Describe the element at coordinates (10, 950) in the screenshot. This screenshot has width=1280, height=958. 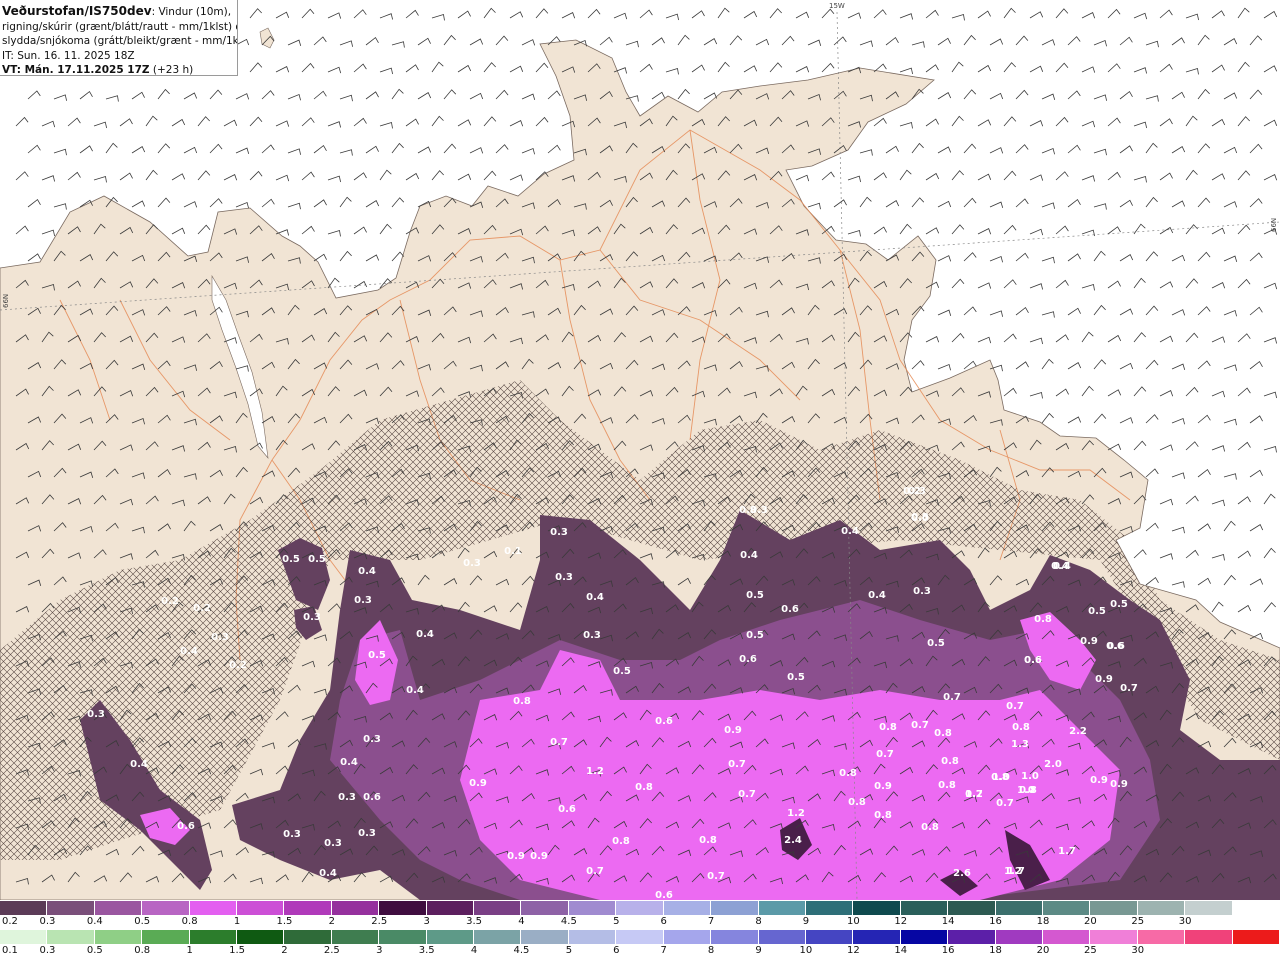
I see `legend-tick-label: 0.1` at that location.